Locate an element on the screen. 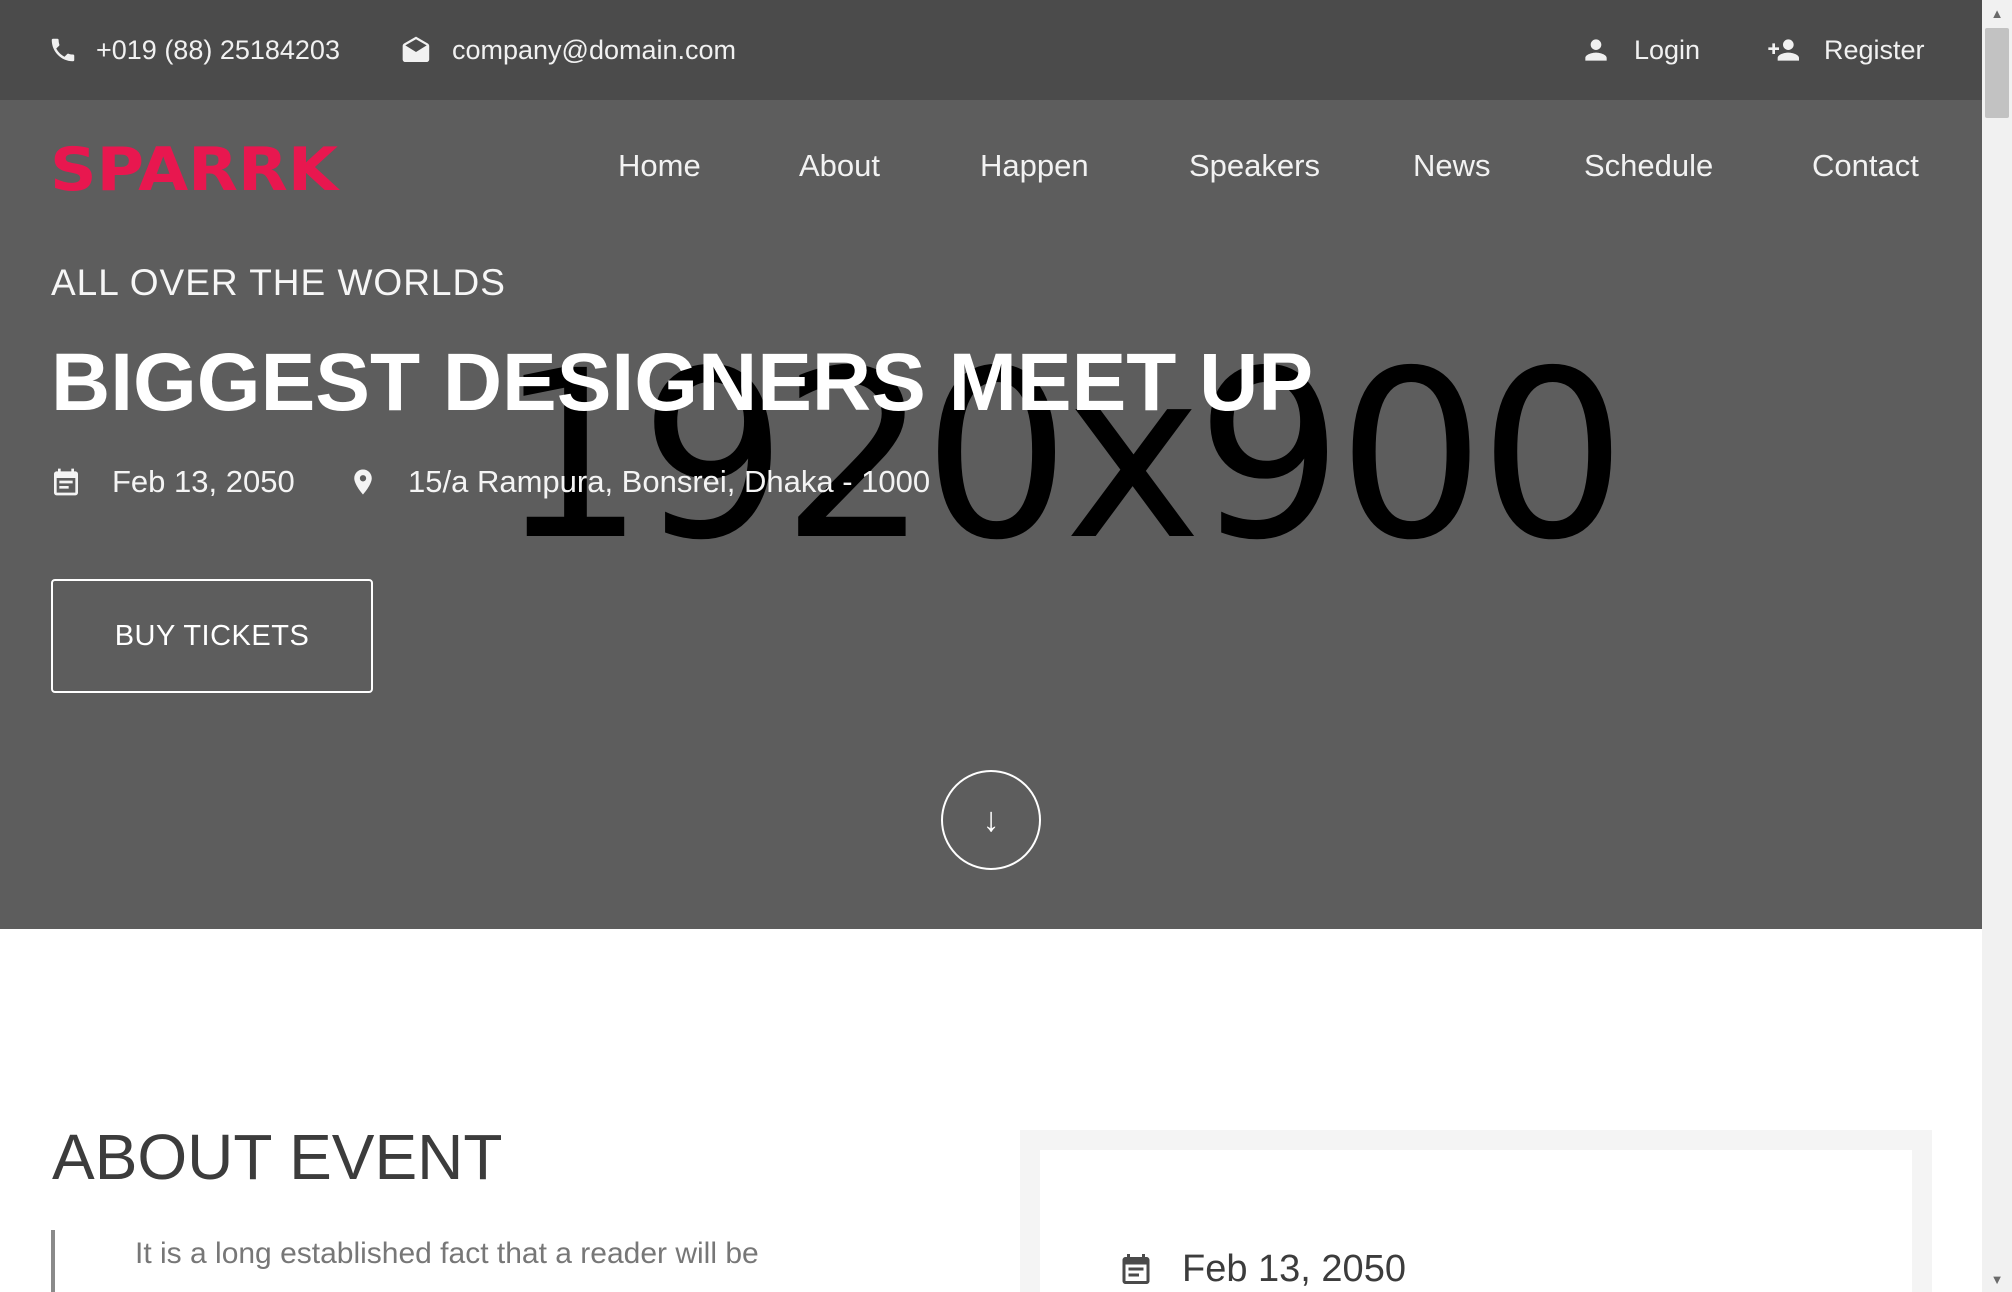  hero-kicker: ALL OVER THE WORLDS is located at coordinates (278, 282).